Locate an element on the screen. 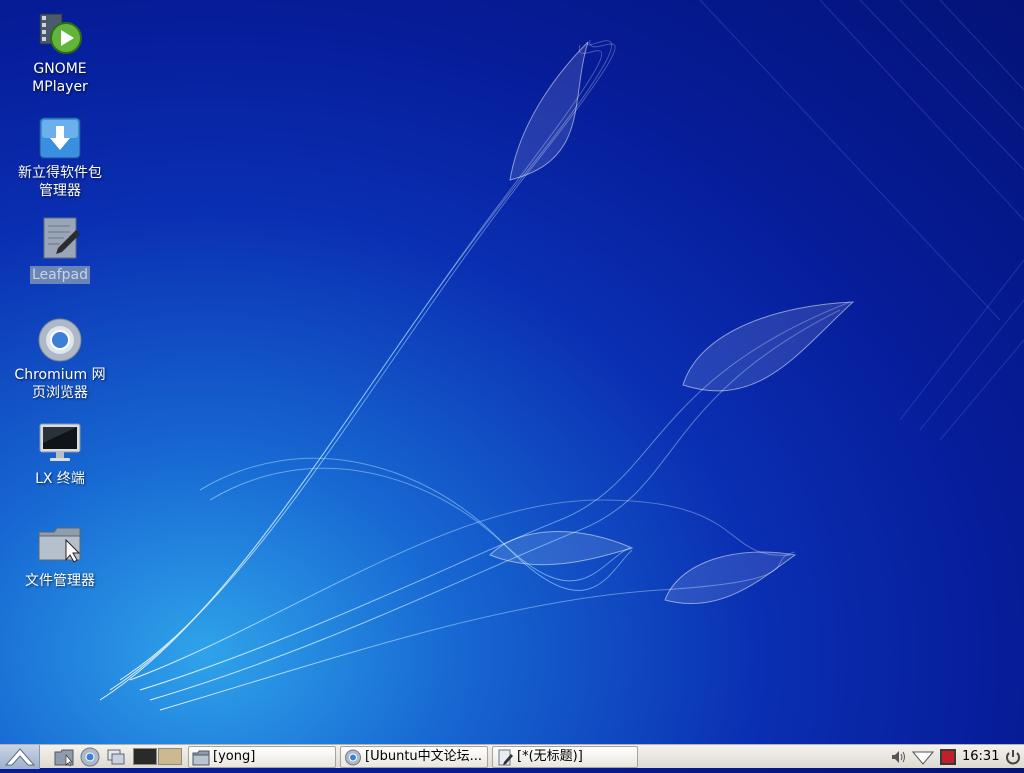  taskbar: [yong] [Ubuntu中文论坛... [*(无标题)] 16:31 is located at coordinates (512, 756).